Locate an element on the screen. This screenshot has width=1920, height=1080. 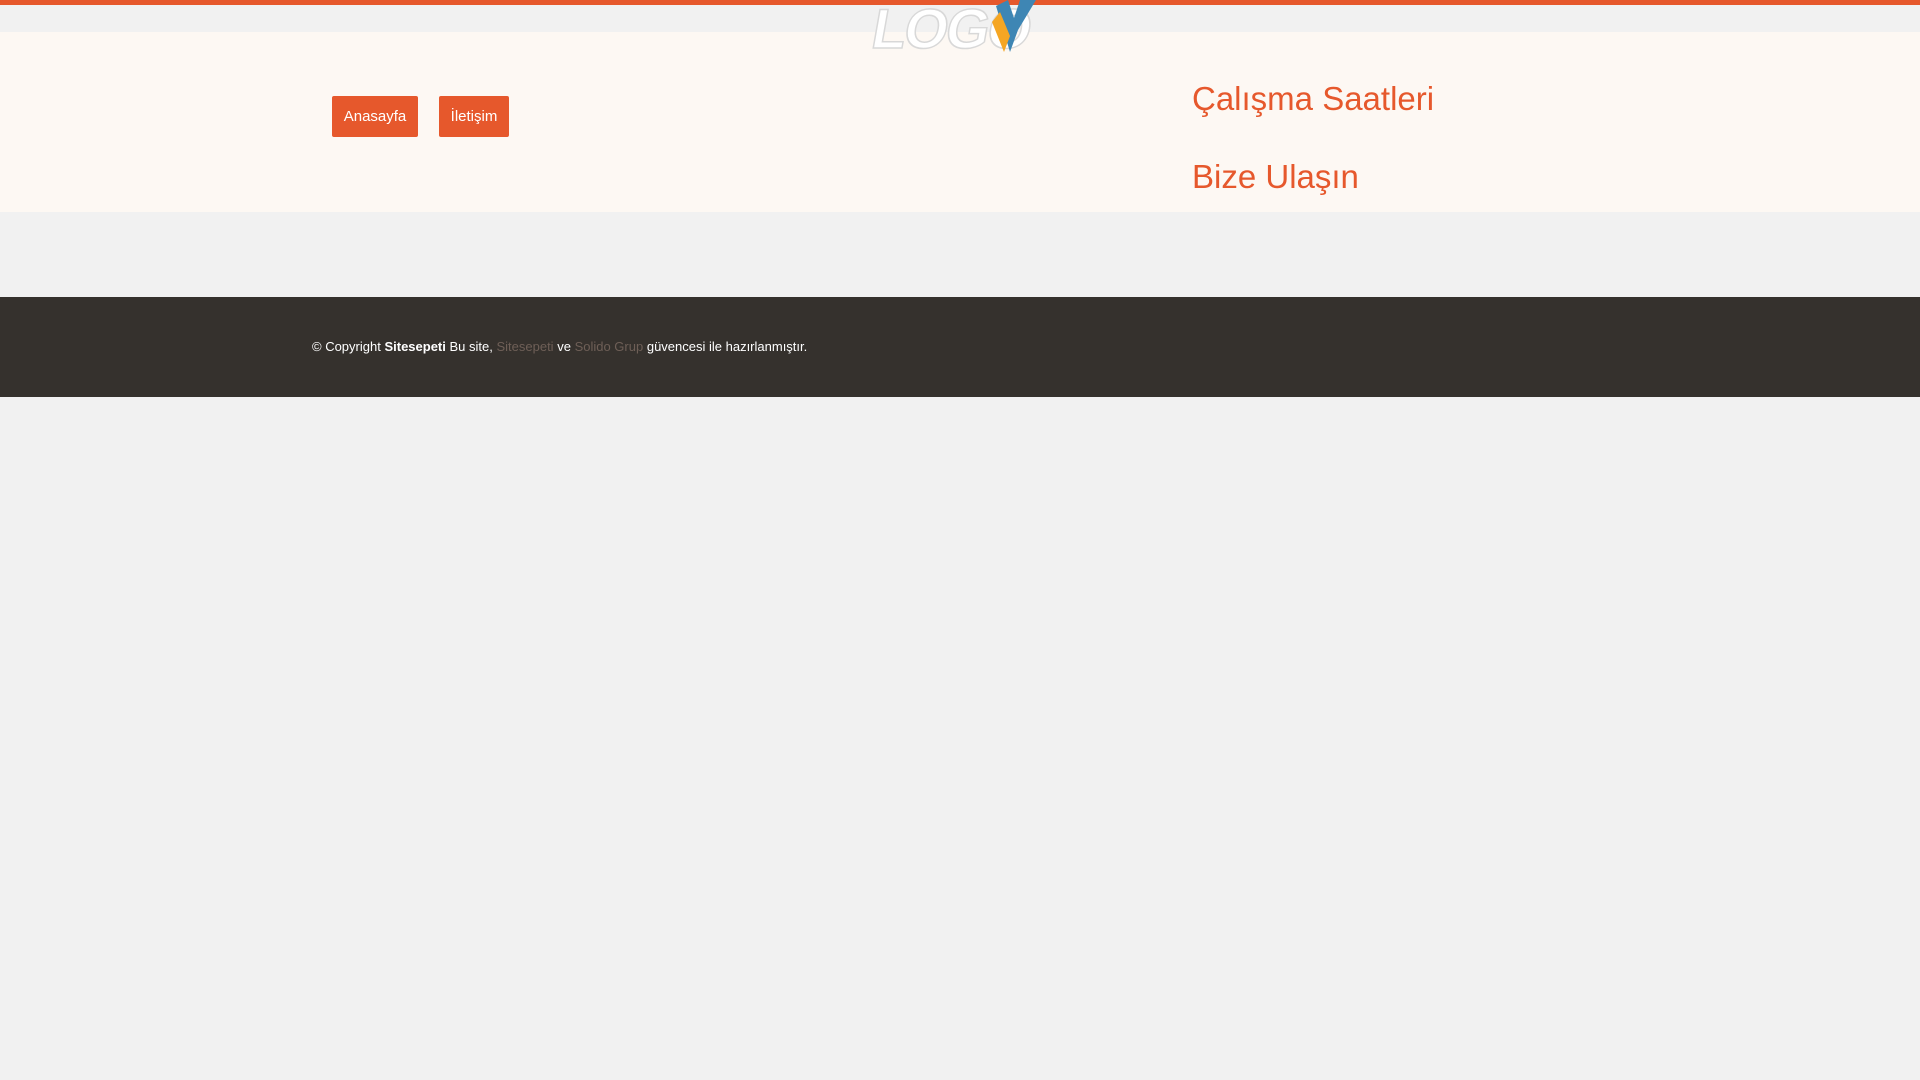
copyright-prefix: © Copyright is located at coordinates (346, 346).